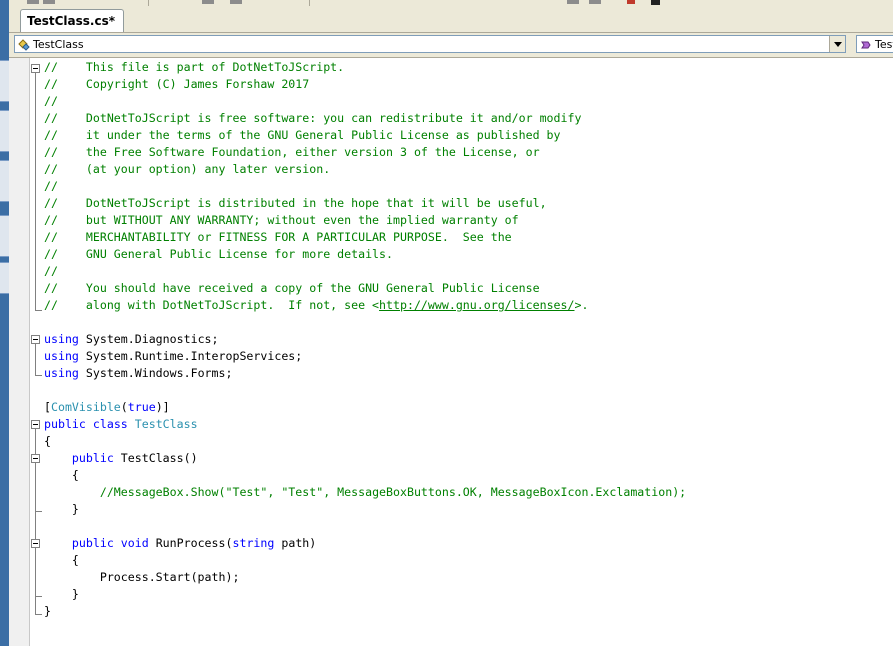 The height and width of the screenshot is (646, 893). What do you see at coordinates (874, 44) in the screenshot?
I see `member-dropdown: TestClass` at bounding box center [874, 44].